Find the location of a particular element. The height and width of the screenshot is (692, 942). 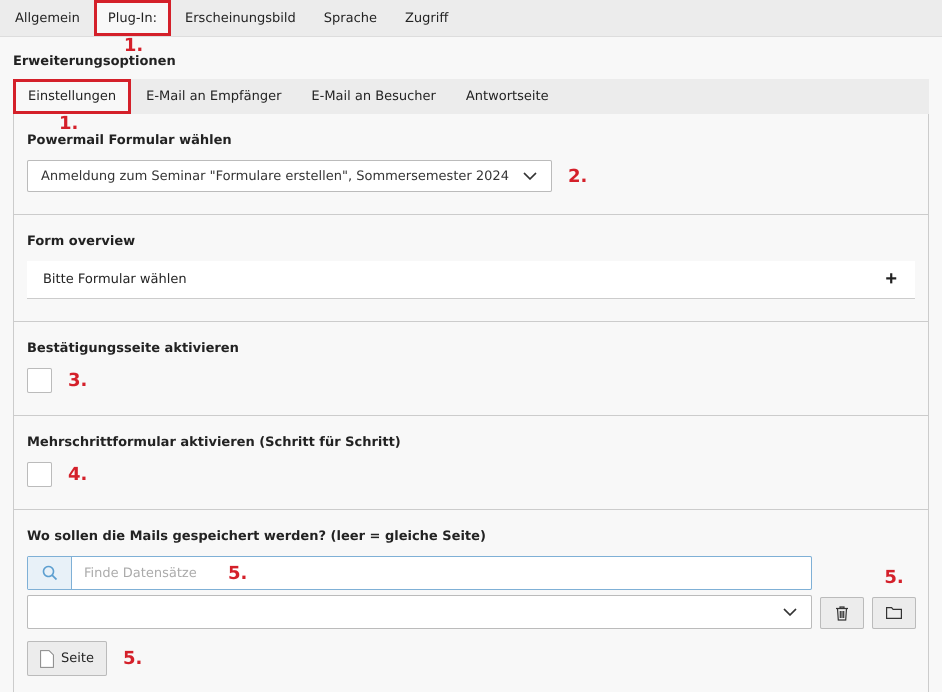

overview-row: Bitte Formular wählen + is located at coordinates (471, 280).